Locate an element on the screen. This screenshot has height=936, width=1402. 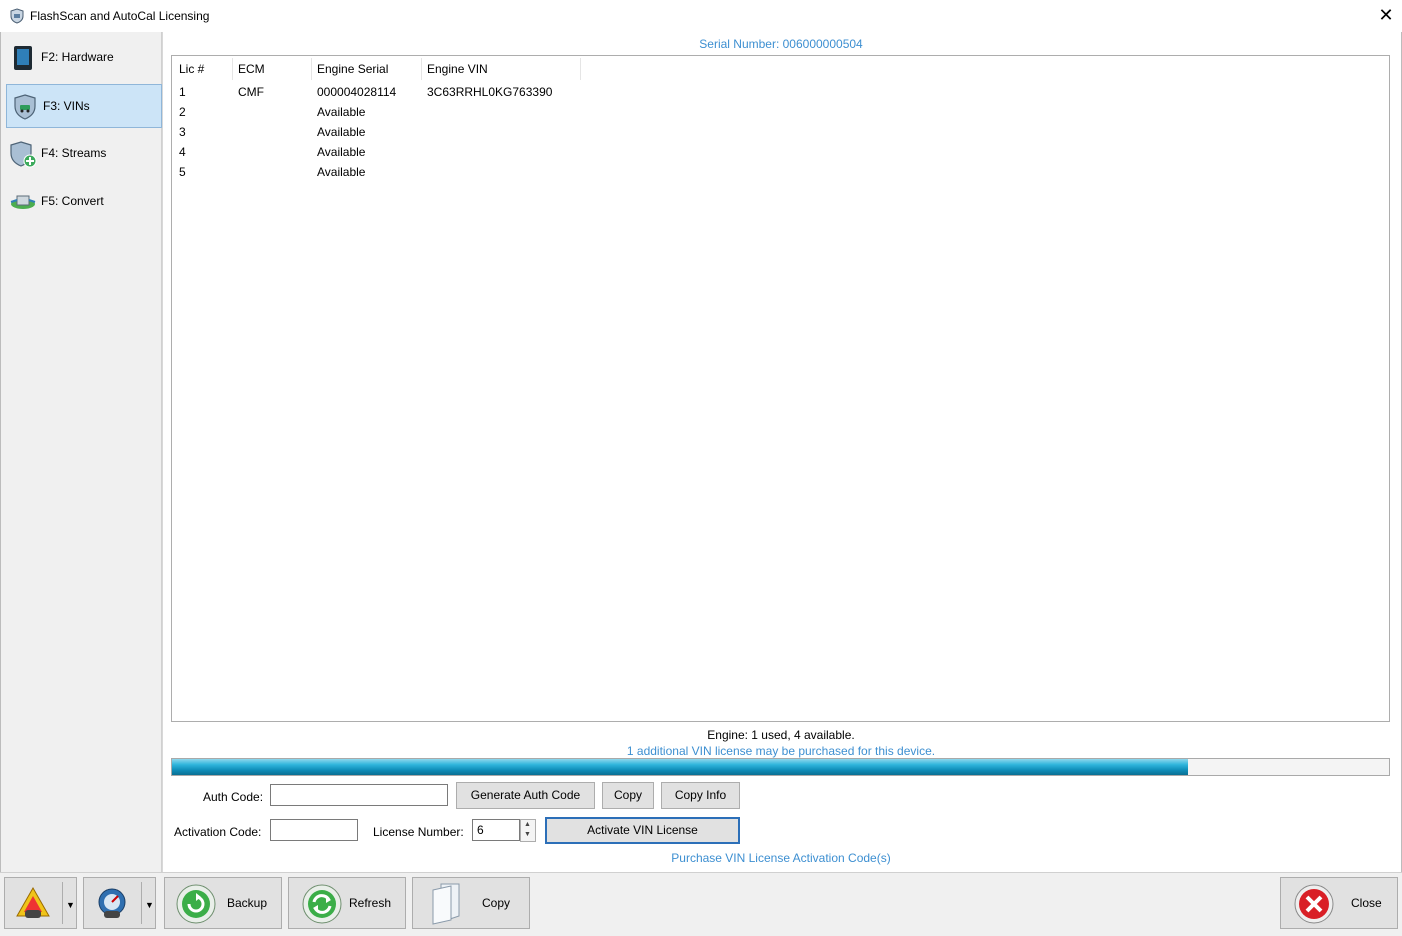
license-progress-bar is located at coordinates (780, 767).